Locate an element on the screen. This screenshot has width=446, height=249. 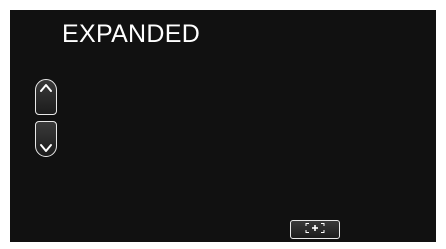
focus-frame-plus-icon is located at coordinates (315, 230).